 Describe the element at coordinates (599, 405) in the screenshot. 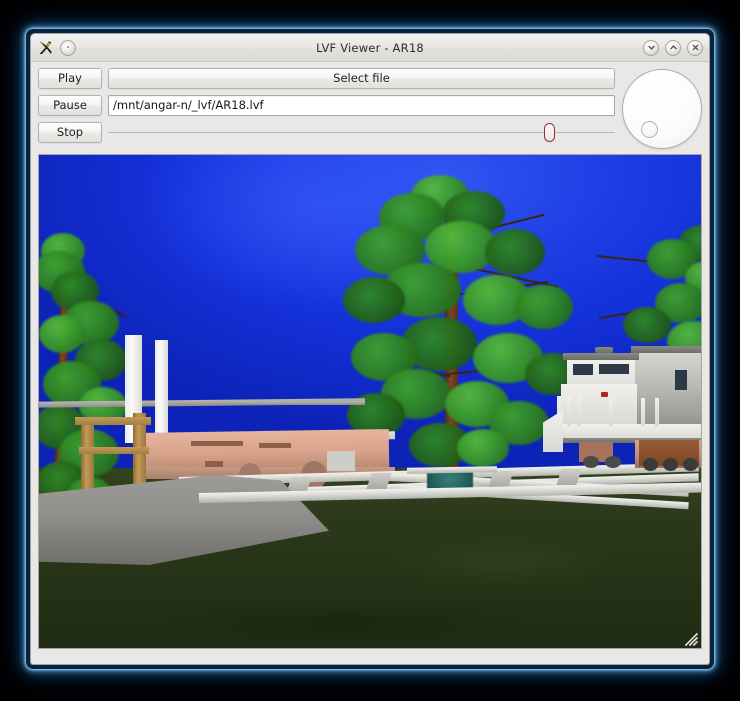

I see `loco-short-hood` at that location.